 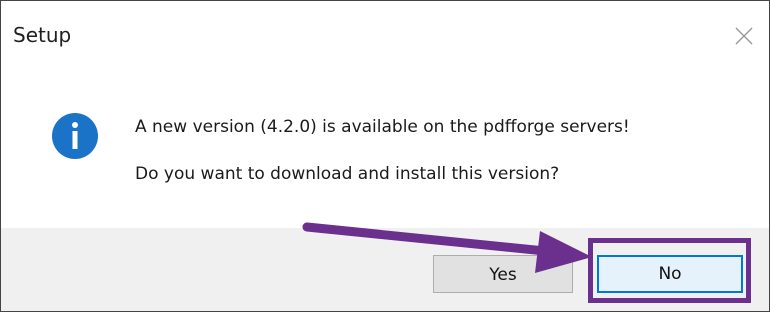 What do you see at coordinates (42, 35) in the screenshot?
I see `dialog-title: Setup` at bounding box center [42, 35].